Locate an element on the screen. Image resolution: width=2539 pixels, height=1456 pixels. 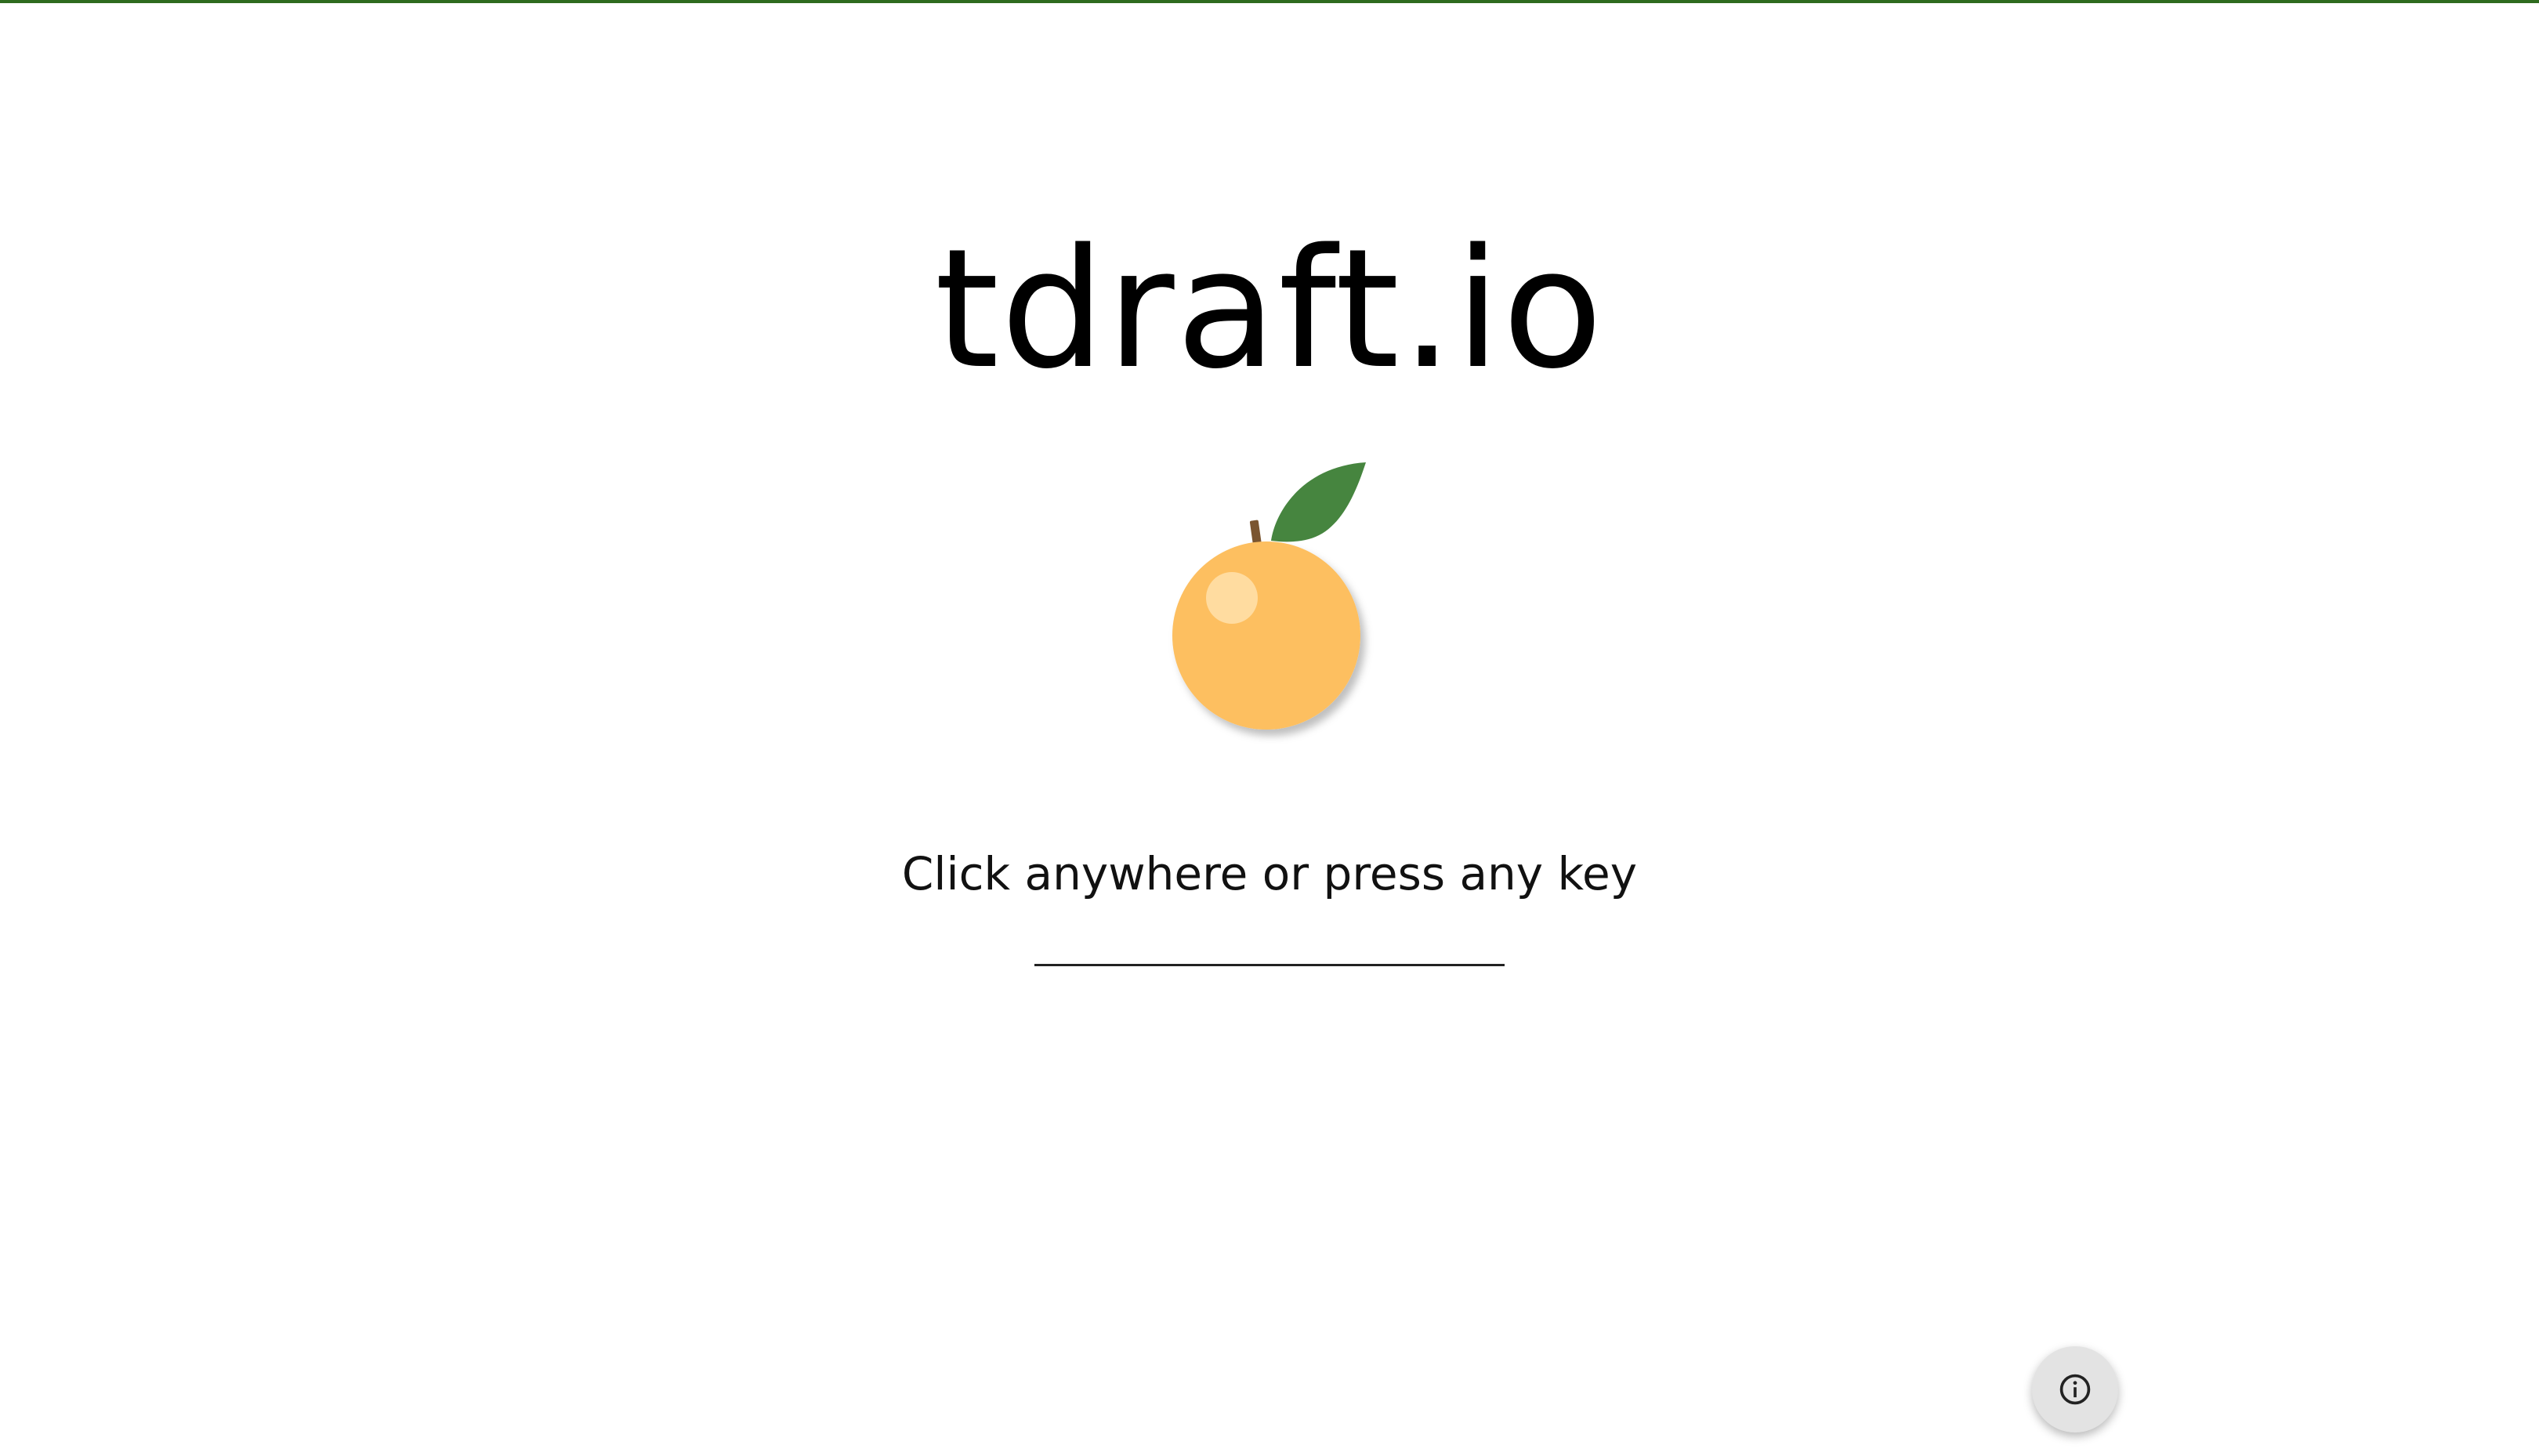
info-icon is located at coordinates (2075, 1389).